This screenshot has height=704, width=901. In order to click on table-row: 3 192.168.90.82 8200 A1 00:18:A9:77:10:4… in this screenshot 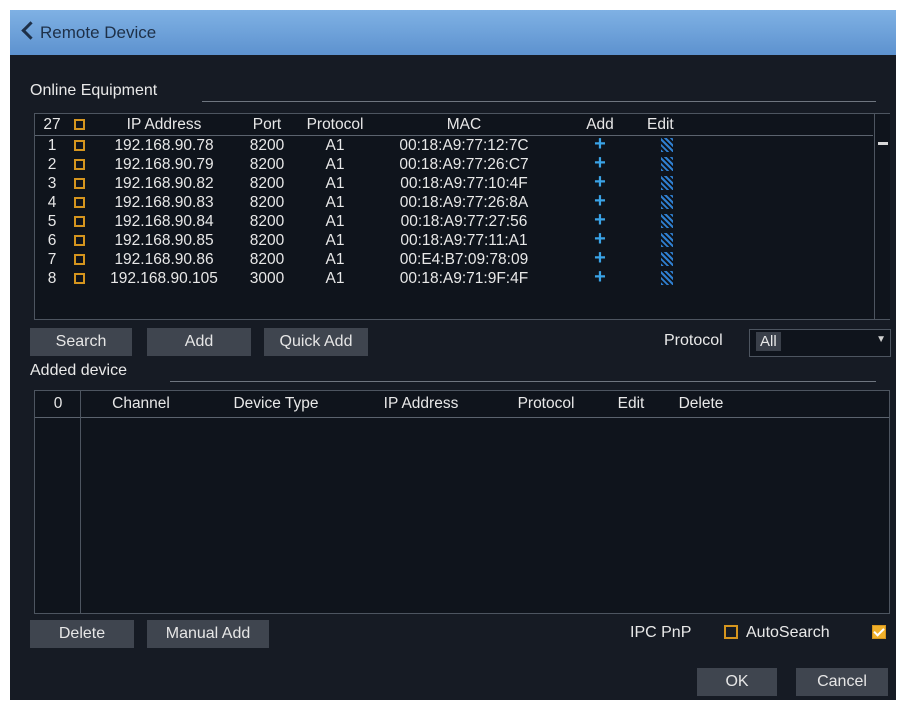, I will do `click(454, 183)`.